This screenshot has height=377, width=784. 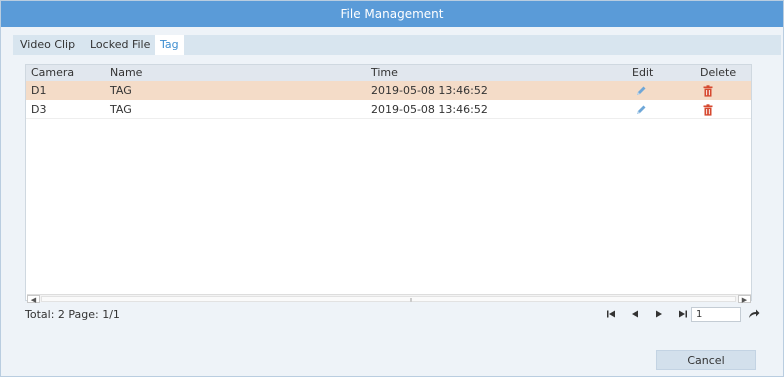 I want to click on column-header-delete: Delete, so click(x=718, y=72).